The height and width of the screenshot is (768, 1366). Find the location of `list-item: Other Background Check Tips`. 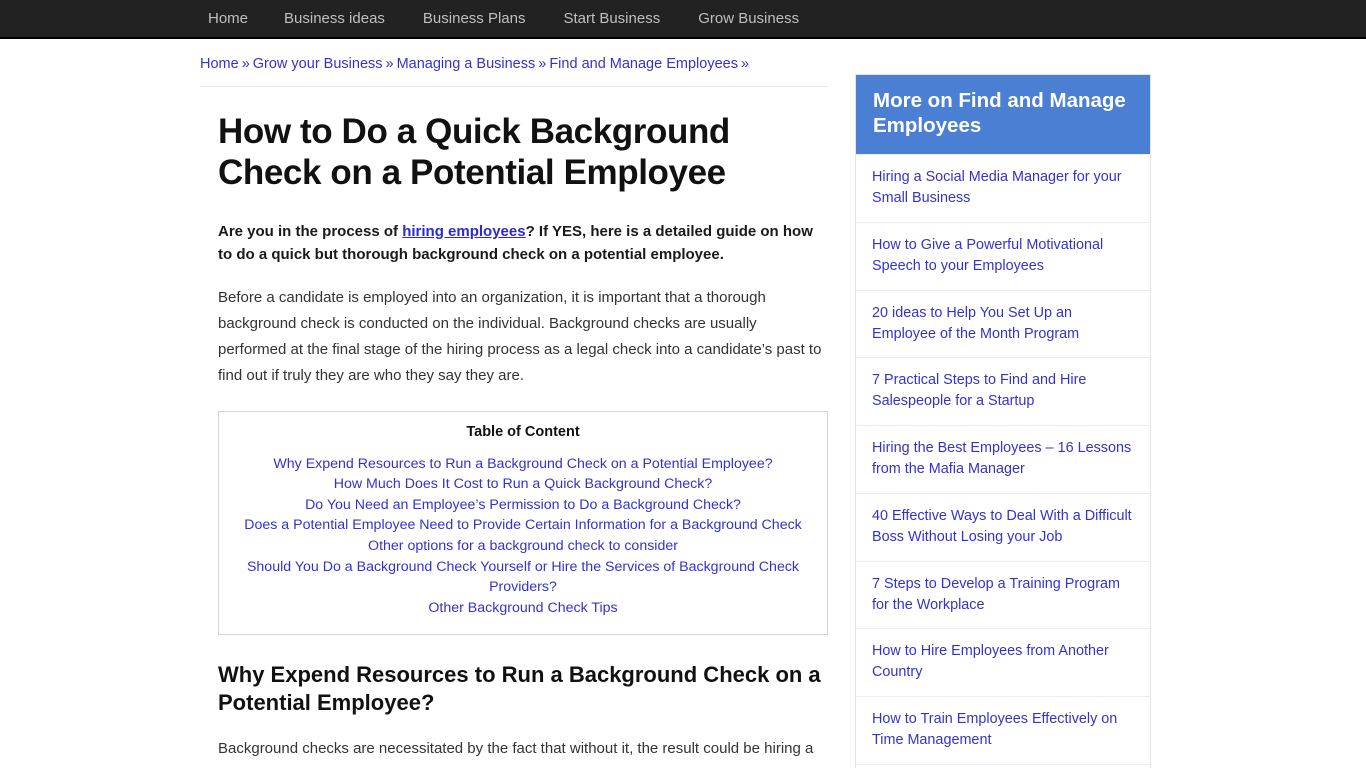

list-item: Other Background Check Tips is located at coordinates (523, 608).